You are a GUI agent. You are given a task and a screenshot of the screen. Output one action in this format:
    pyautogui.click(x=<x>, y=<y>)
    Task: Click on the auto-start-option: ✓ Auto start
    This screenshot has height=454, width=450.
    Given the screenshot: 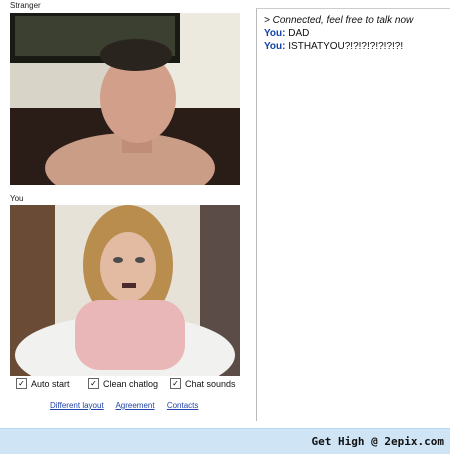 What is the action you would take?
    pyautogui.click(x=43, y=383)
    